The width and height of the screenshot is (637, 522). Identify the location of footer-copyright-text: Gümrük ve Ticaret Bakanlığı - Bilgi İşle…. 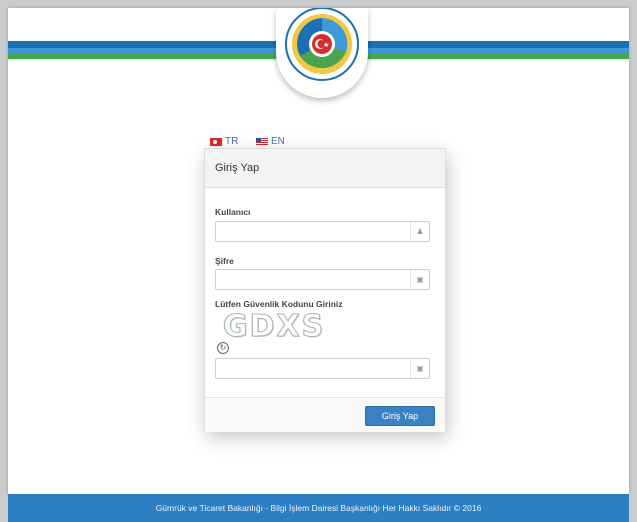
(318, 508).